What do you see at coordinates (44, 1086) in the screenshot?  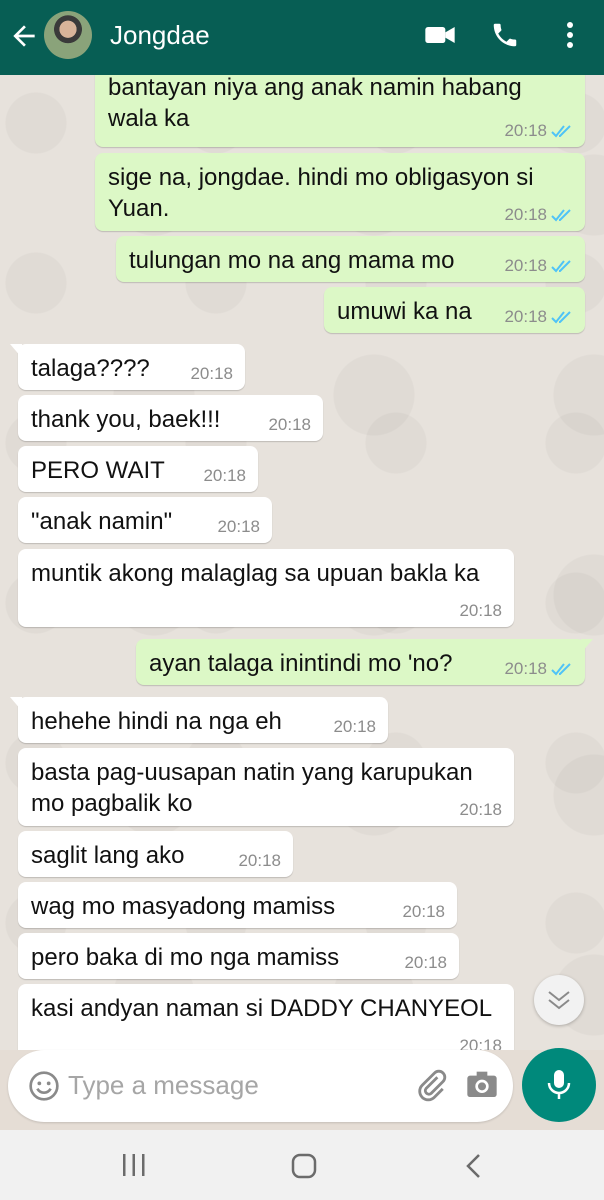 I see `emoji-icon` at bounding box center [44, 1086].